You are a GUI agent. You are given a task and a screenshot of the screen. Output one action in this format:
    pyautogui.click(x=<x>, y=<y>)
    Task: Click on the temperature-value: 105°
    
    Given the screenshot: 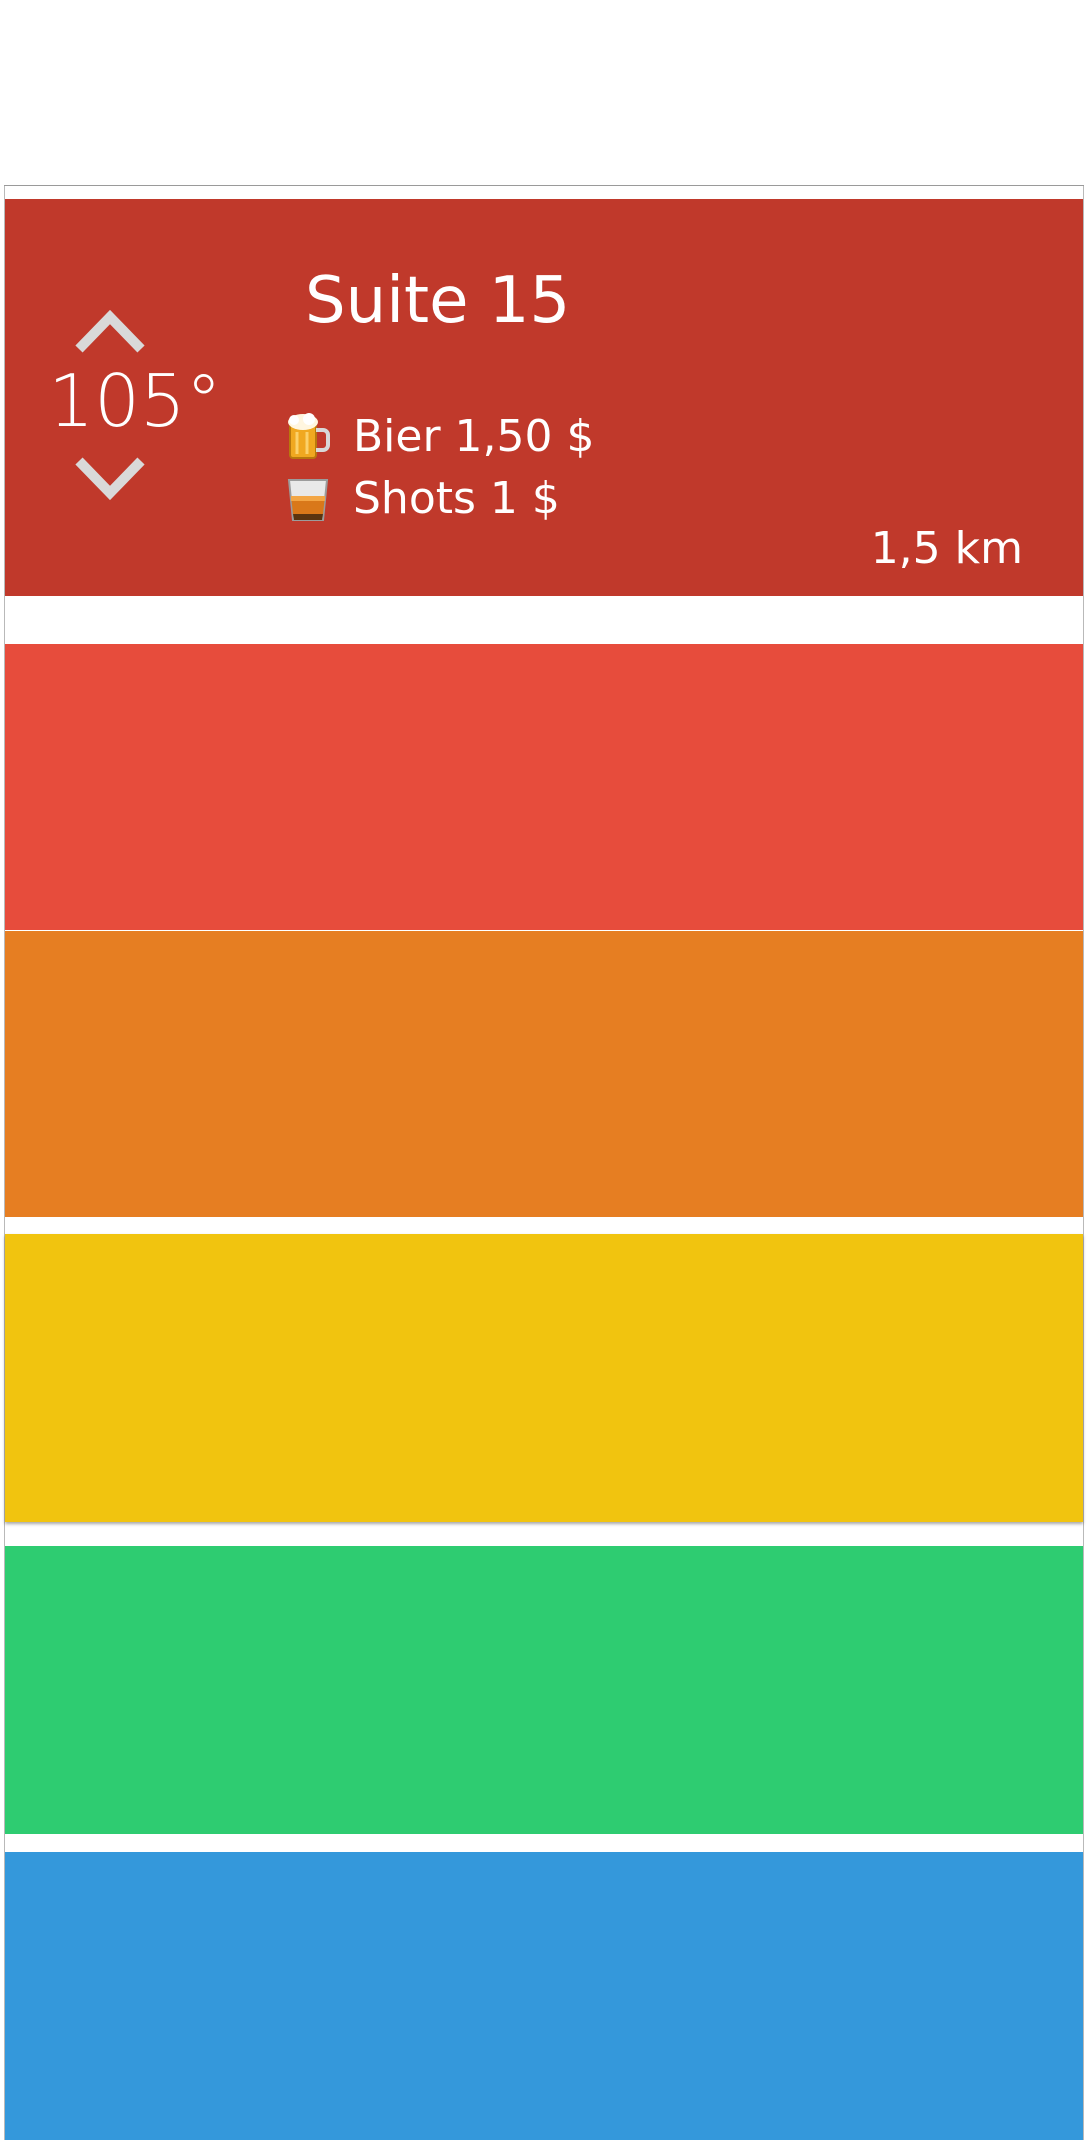 What is the action you would take?
    pyautogui.click(x=135, y=401)
    